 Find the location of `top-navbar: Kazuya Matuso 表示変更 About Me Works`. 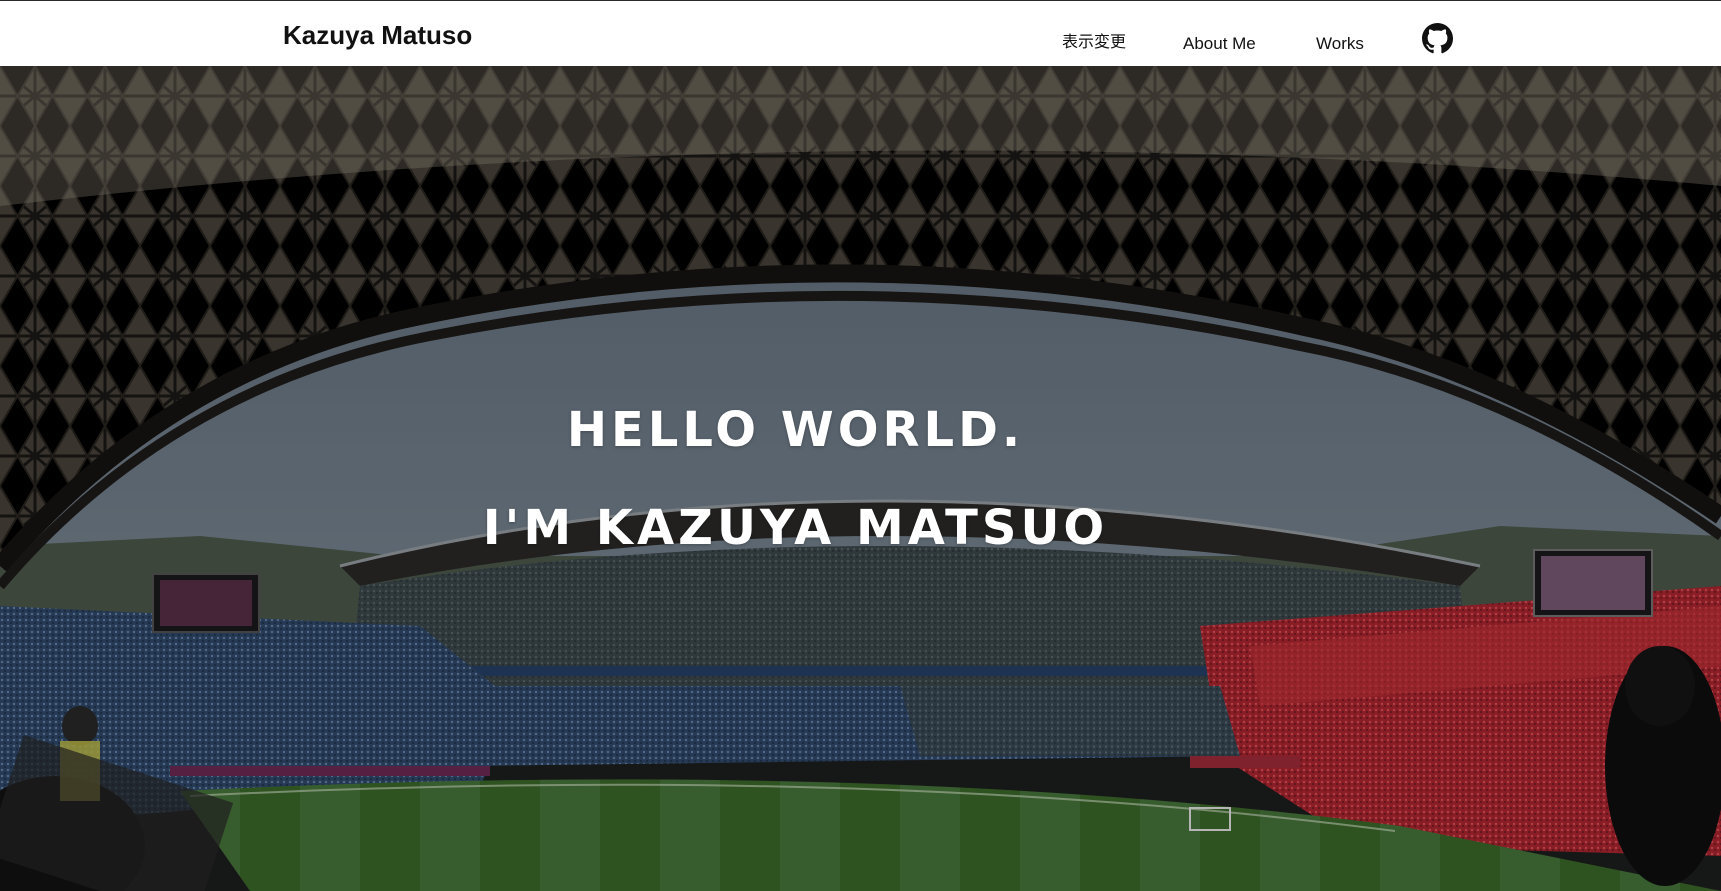

top-navbar: Kazuya Matuso 表示変更 About Me Works is located at coordinates (860, 33).